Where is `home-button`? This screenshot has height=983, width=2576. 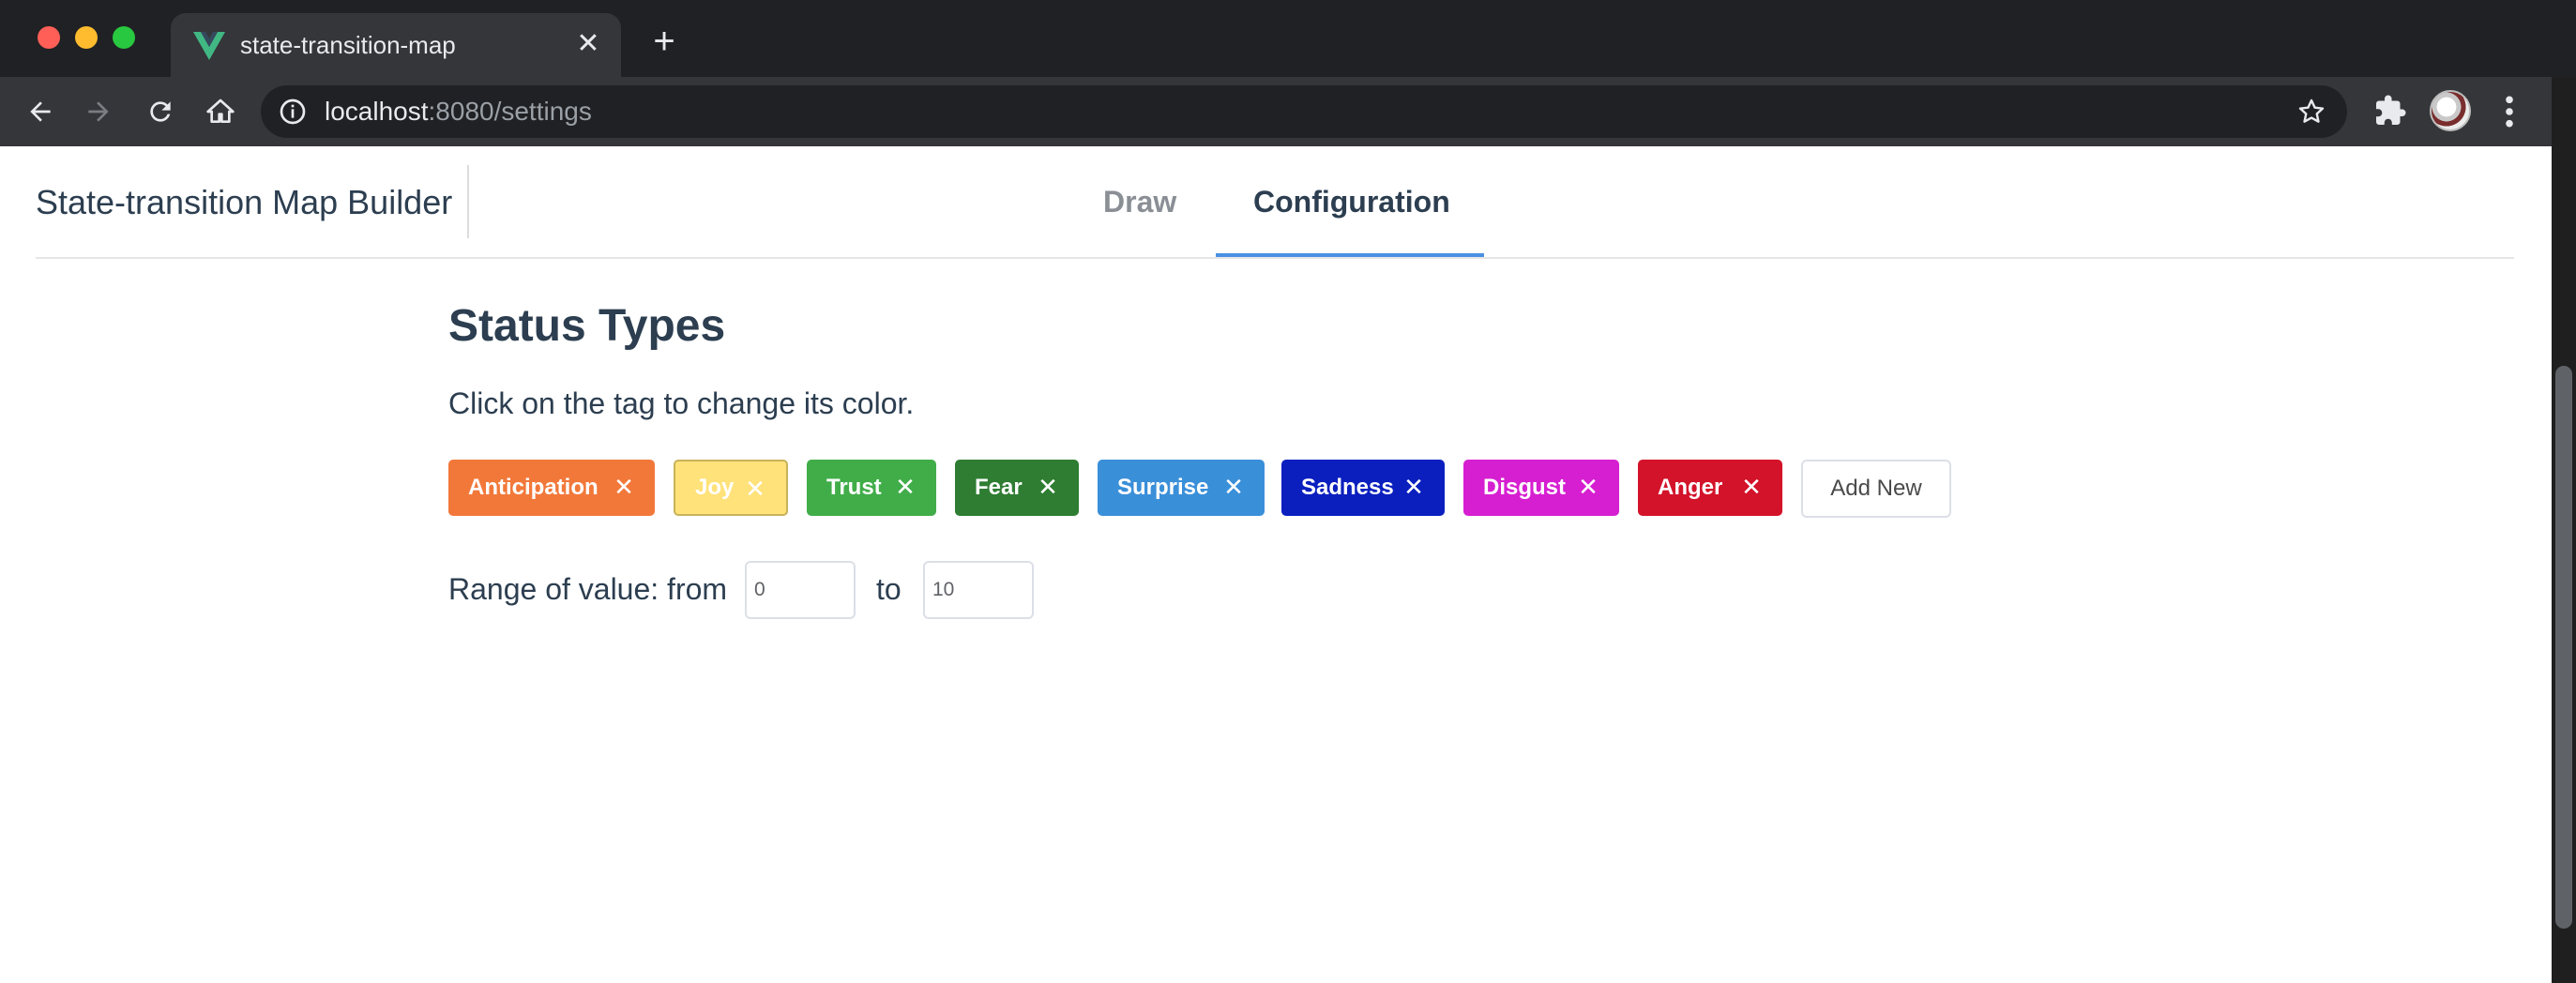
home-button is located at coordinates (220, 111).